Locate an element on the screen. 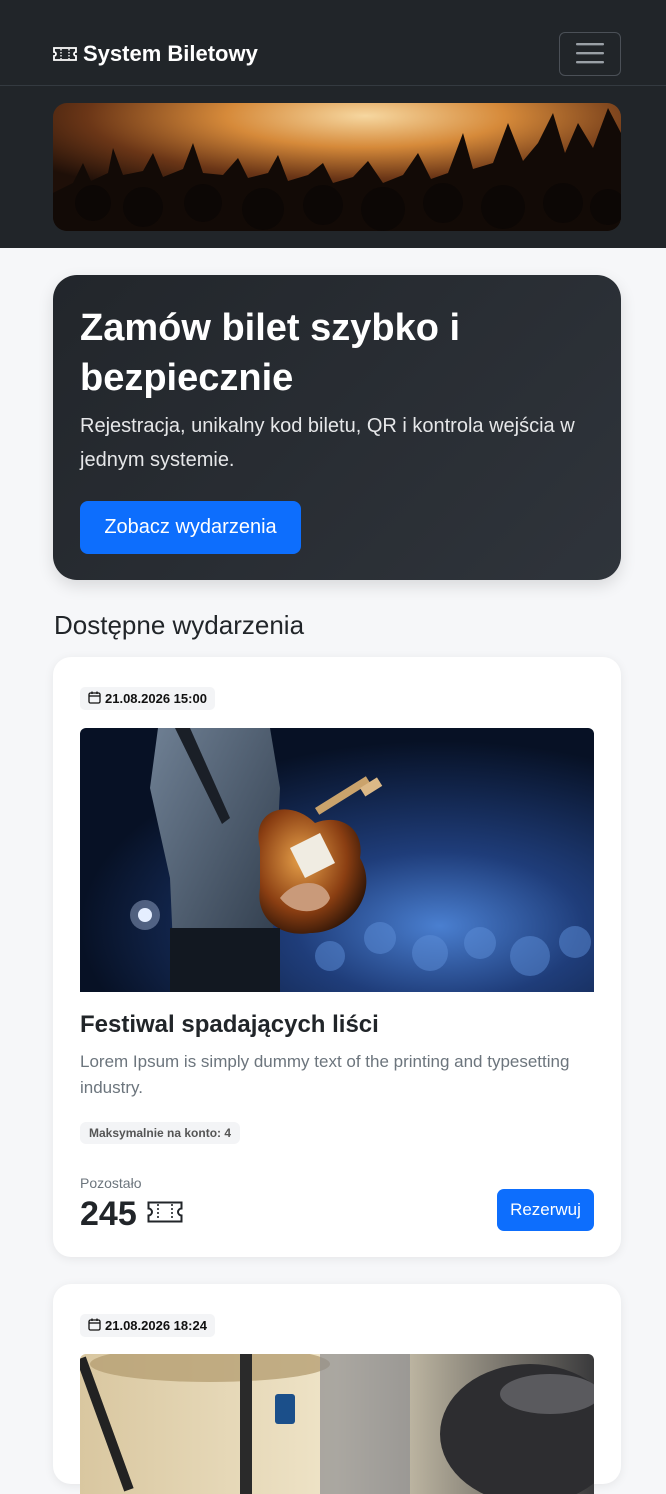  hero-title: Zamów bilet szybko i bezpiecznie is located at coordinates (270, 353).